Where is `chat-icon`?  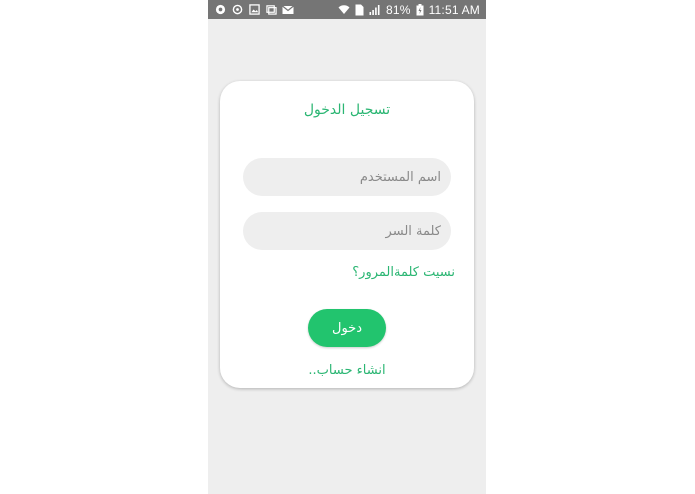
chat-icon is located at coordinates (220, 10).